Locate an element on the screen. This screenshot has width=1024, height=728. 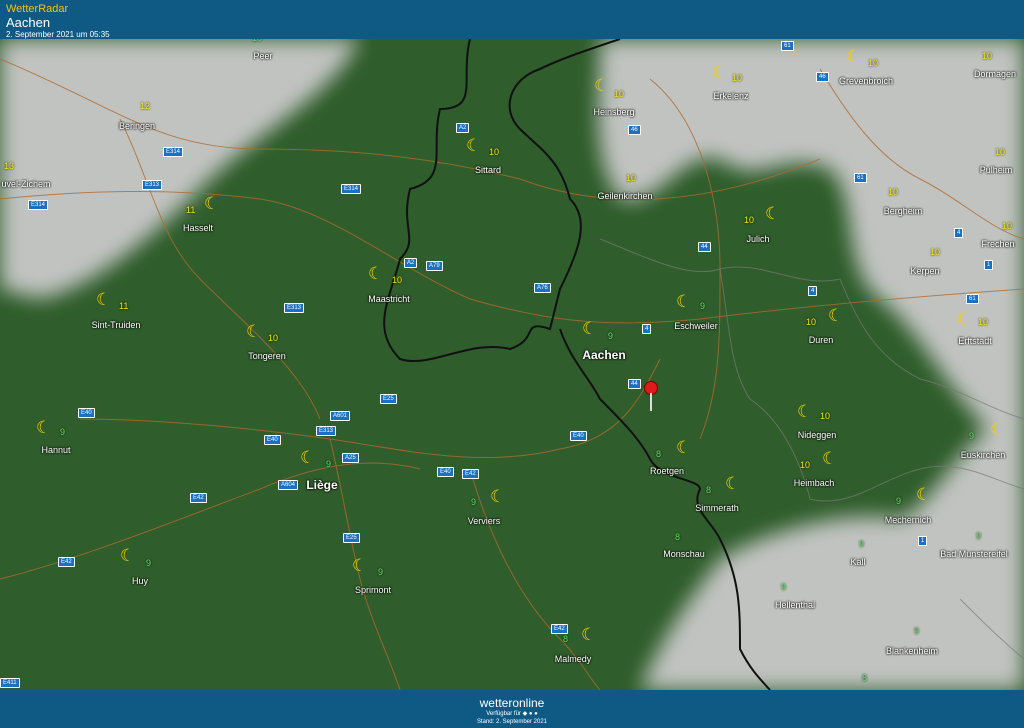
road-shield: A604 is located at coordinates (288, 485).